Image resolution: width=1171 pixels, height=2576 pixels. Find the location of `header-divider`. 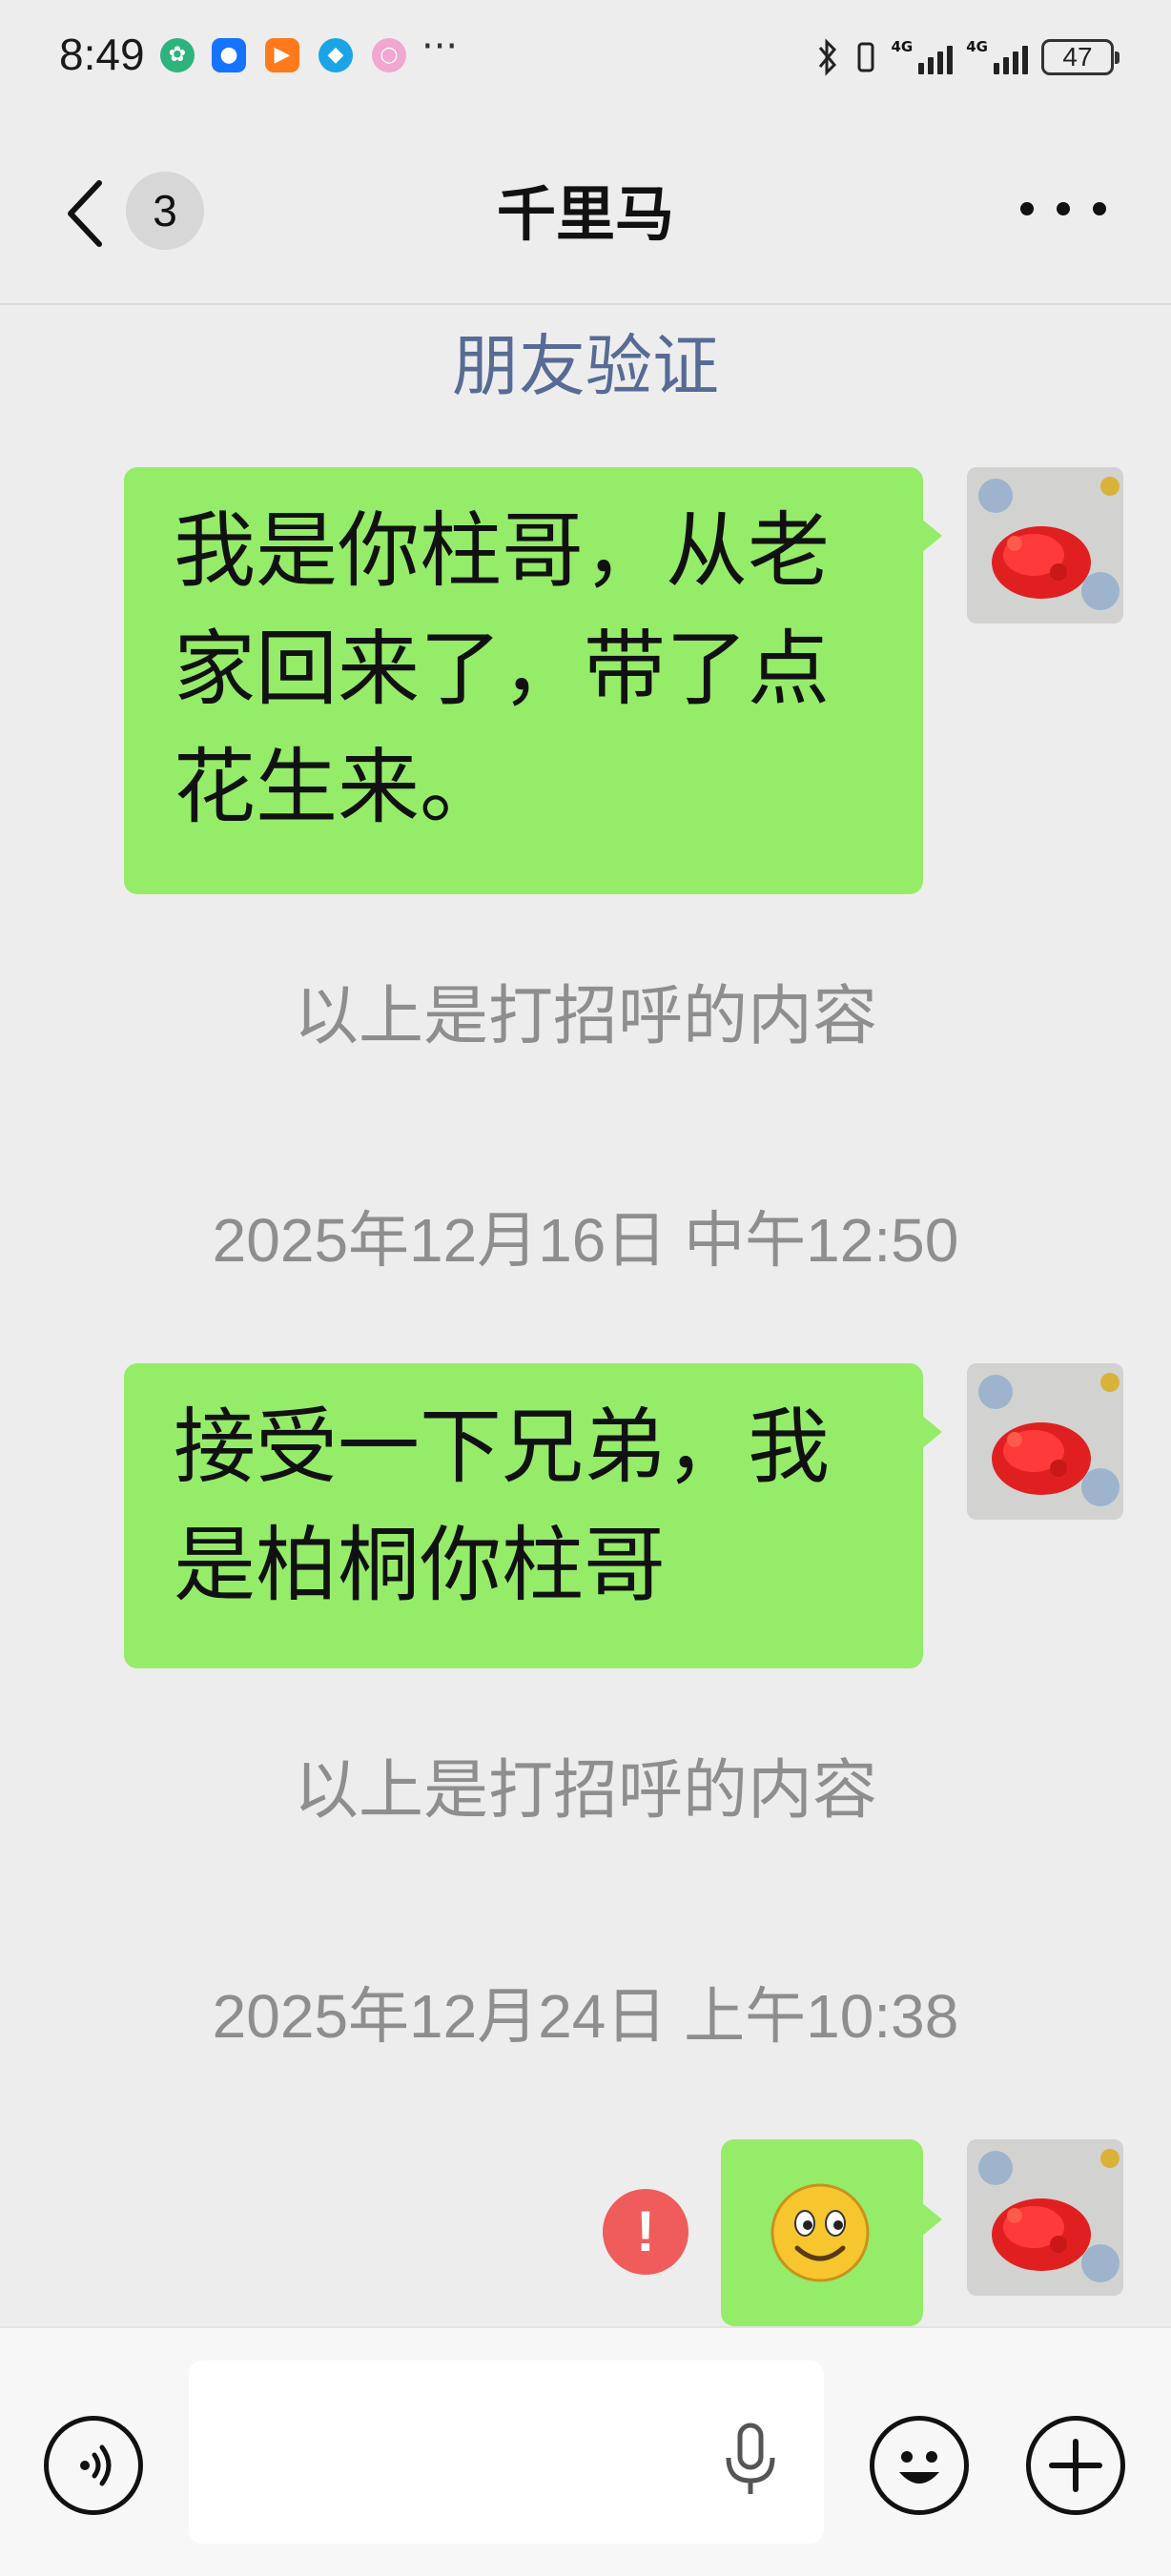

header-divider is located at coordinates (585, 304).